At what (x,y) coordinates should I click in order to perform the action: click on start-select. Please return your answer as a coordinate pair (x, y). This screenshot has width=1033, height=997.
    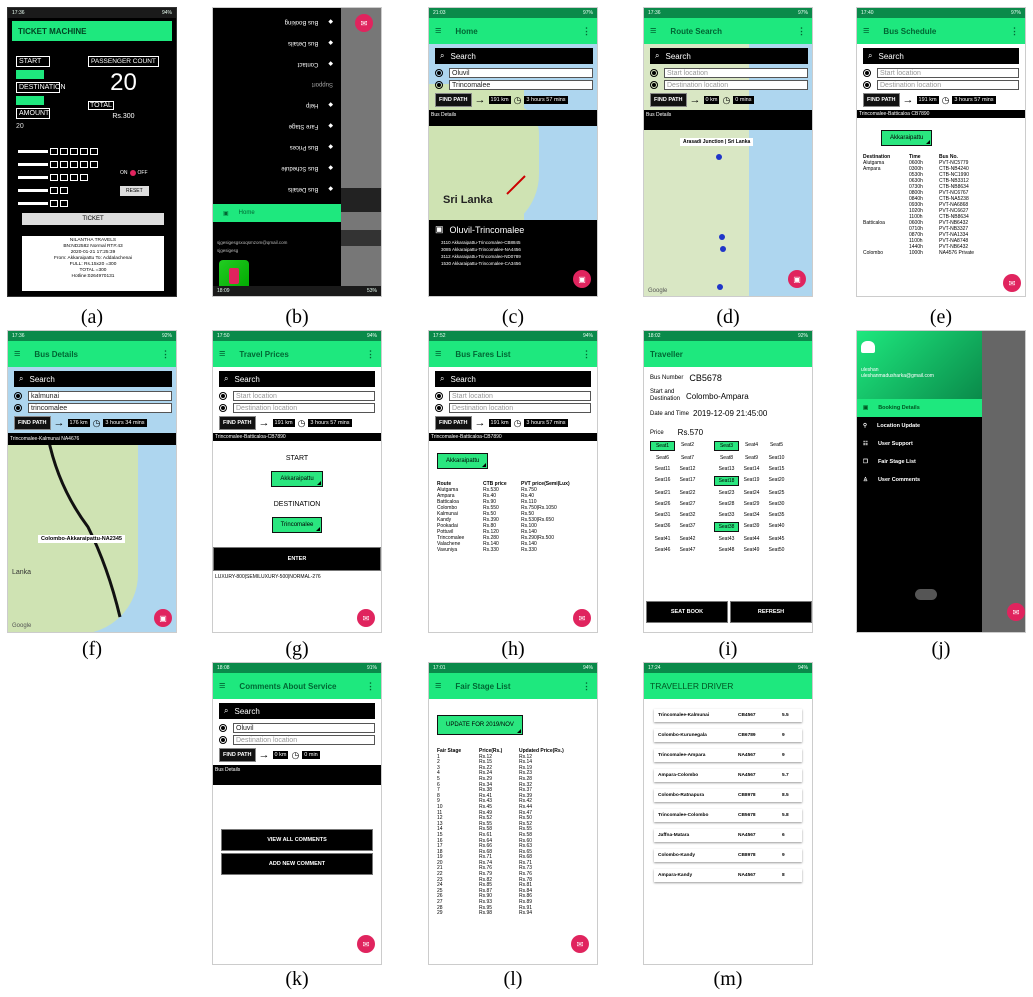
    Looking at the image, I should click on (30, 74).